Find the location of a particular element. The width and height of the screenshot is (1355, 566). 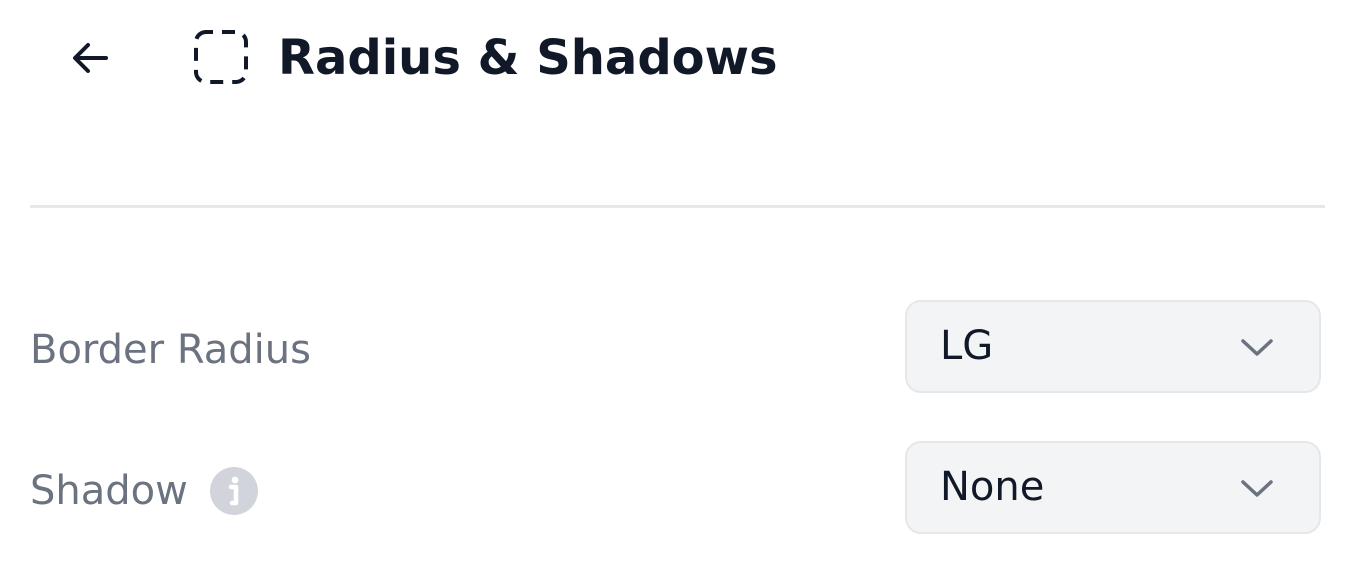

shadow-label-text: Shadow is located at coordinates (109, 491).